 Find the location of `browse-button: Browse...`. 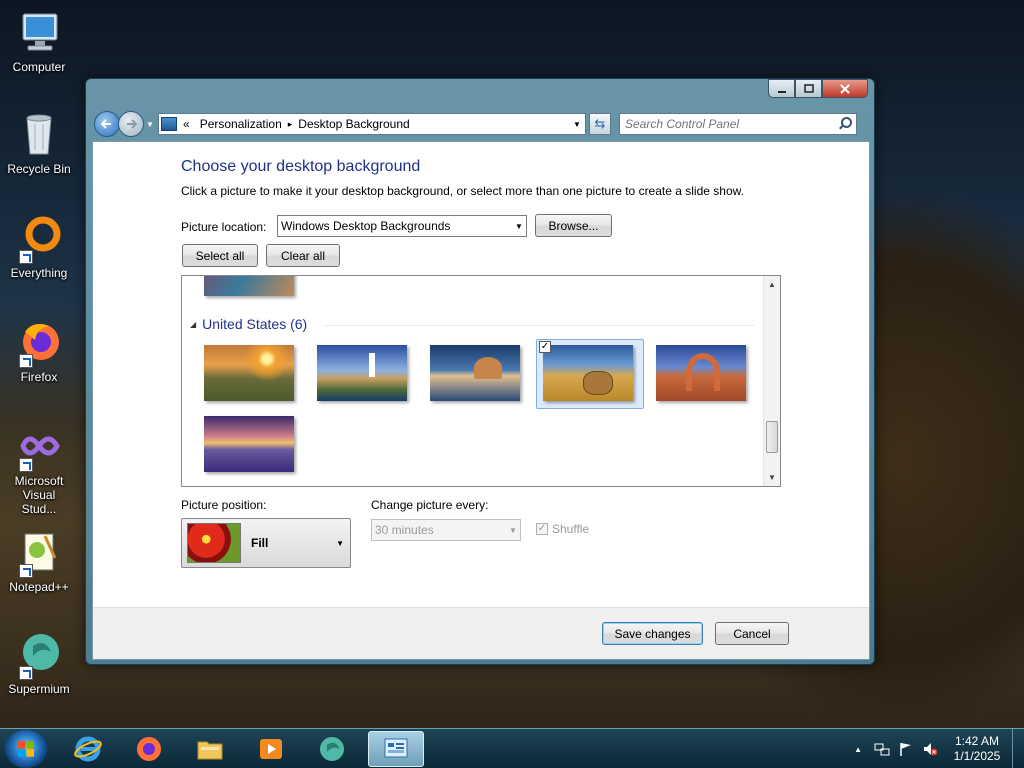

browse-button: Browse... is located at coordinates (573, 225).